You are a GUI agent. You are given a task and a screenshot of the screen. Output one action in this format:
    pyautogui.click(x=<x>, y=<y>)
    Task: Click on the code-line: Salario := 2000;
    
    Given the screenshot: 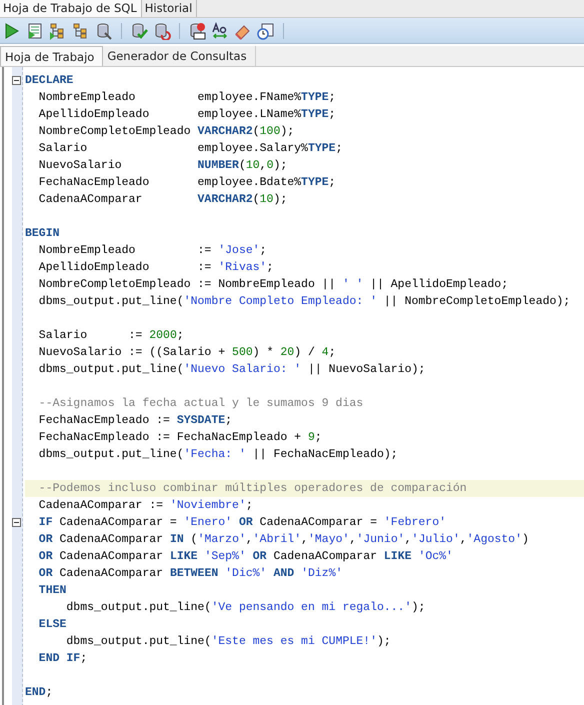 What is the action you would take?
    pyautogui.click(x=111, y=336)
    